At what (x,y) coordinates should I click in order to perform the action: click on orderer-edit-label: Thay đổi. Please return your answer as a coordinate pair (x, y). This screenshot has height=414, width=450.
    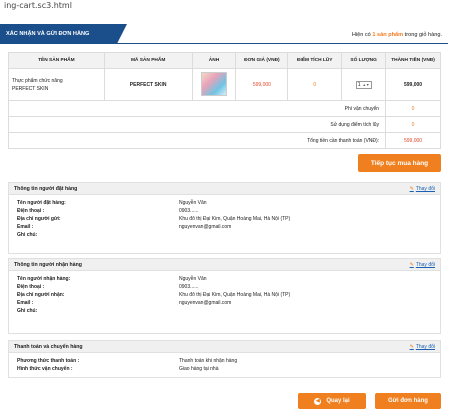
    Looking at the image, I should click on (425, 189).